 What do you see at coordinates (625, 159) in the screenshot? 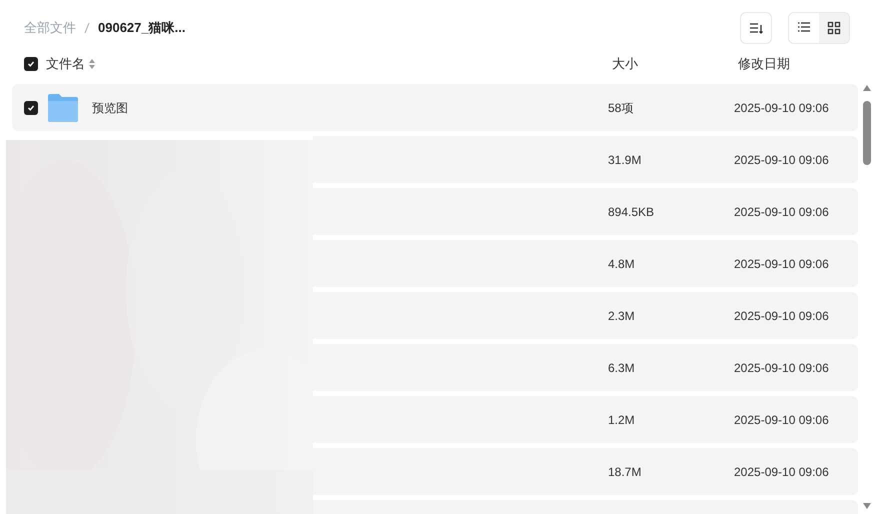
I see `file-size: 31.9M` at bounding box center [625, 159].